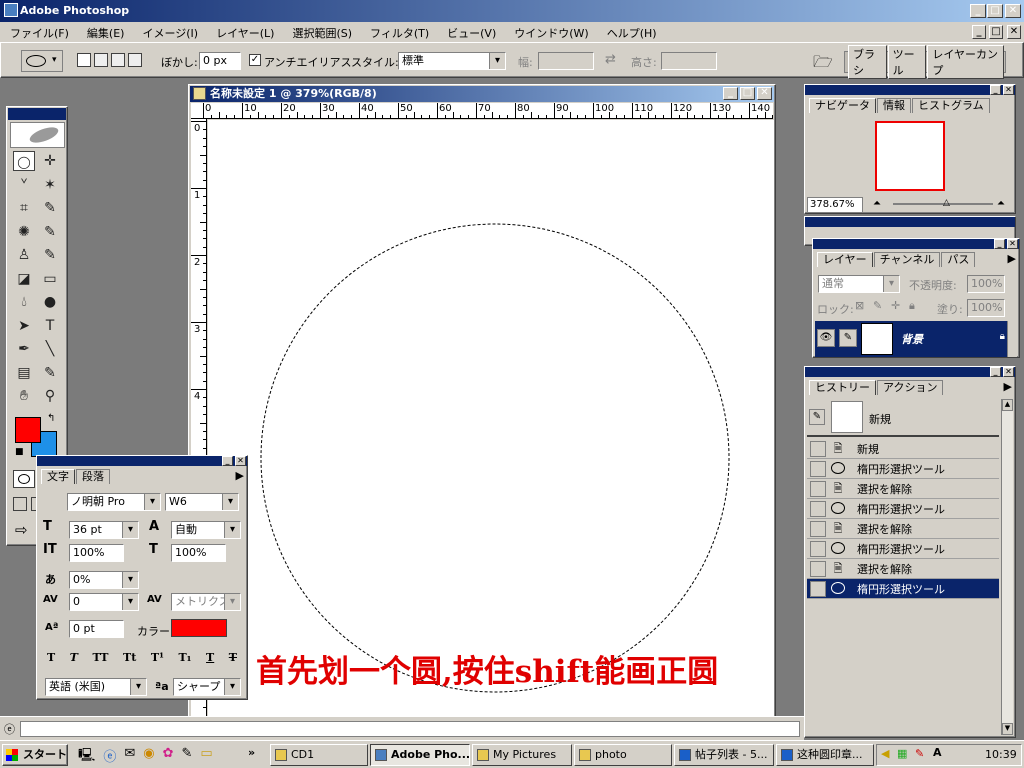  What do you see at coordinates (877, 305) in the screenshot?
I see `lock-paint-icon: ✎` at bounding box center [877, 305].